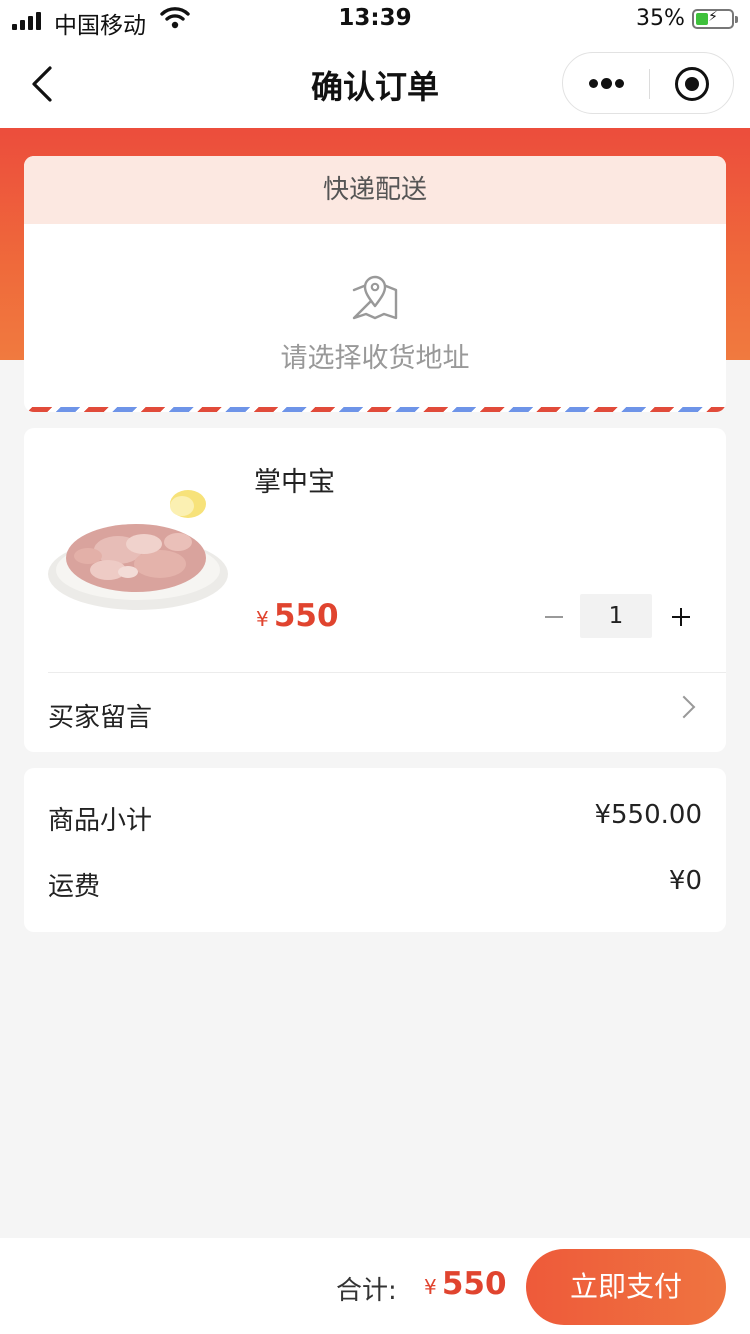 This screenshot has width=750, height=1334. Describe the element at coordinates (375, 712) in the screenshot. I see `buyer-message-row: 买家留言` at that location.